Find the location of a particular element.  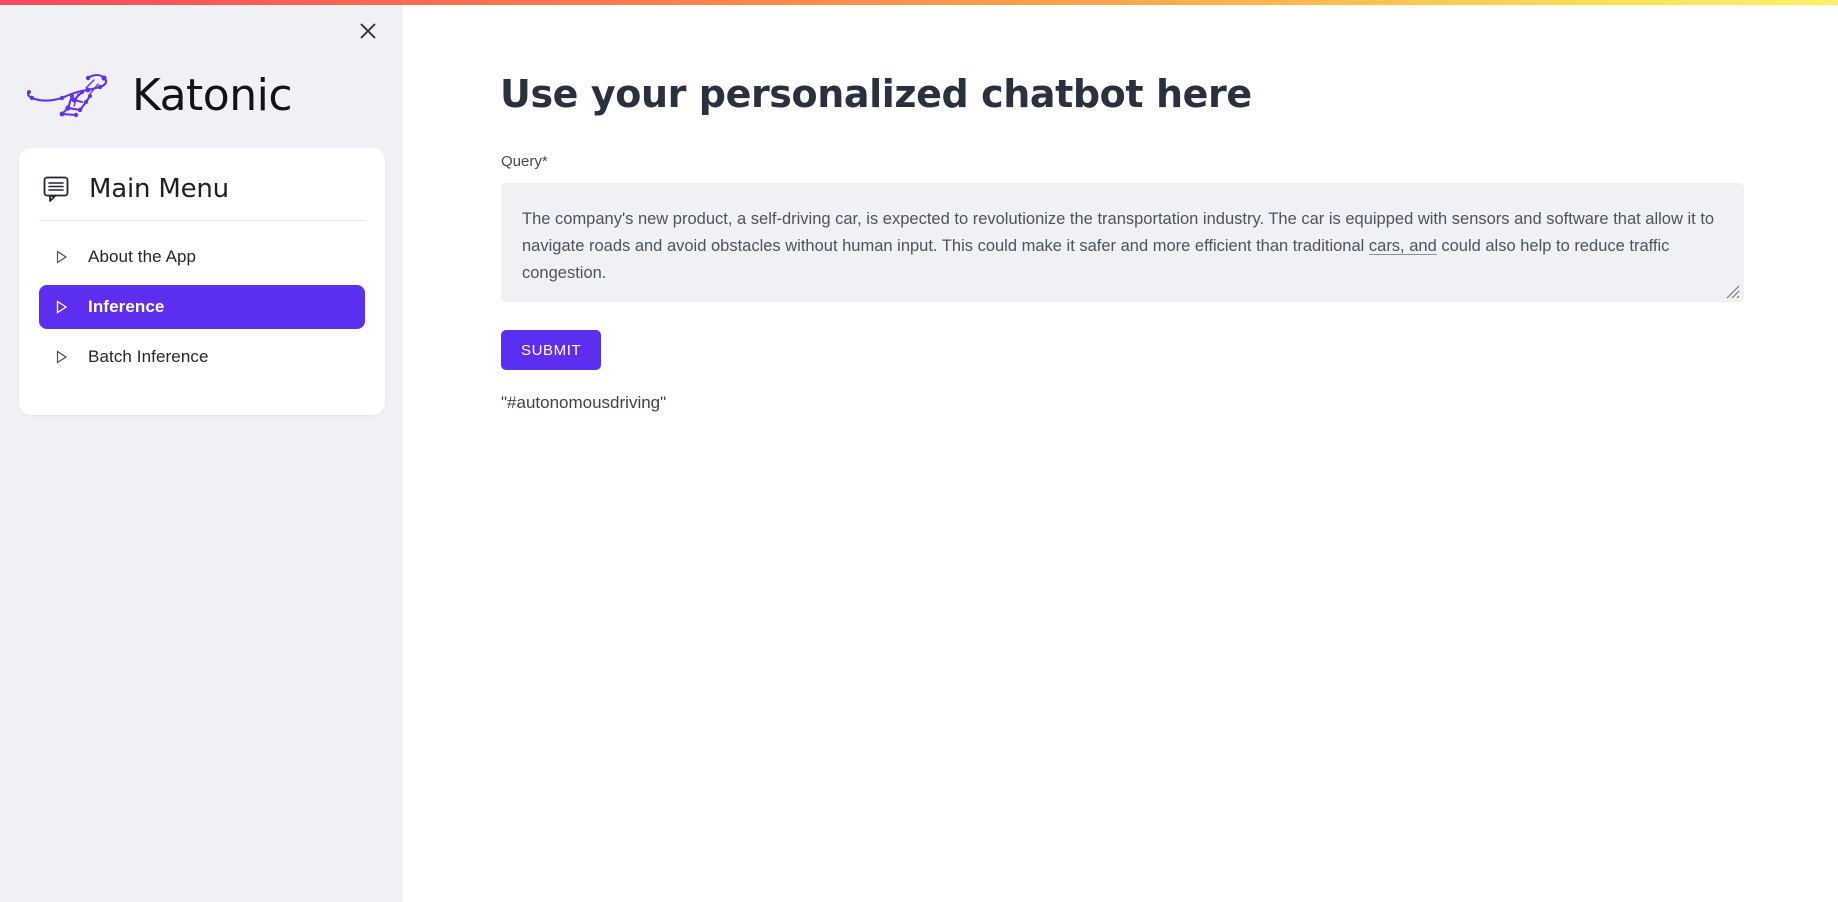

sidebar-item-inference: Inference is located at coordinates (202, 307).